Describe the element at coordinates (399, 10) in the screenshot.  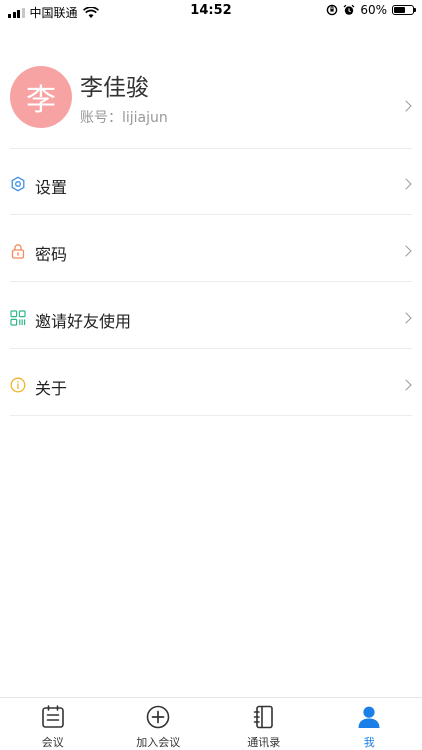
I see `battery-fill` at that location.